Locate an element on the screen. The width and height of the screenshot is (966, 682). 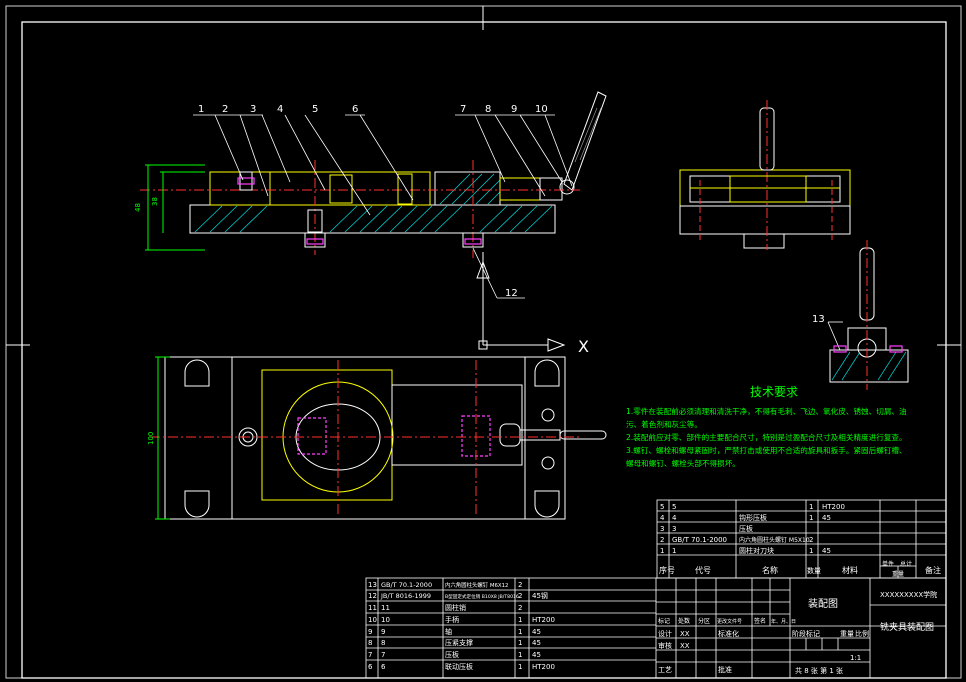
balloon-12: 12 is located at coordinates (511, 293).